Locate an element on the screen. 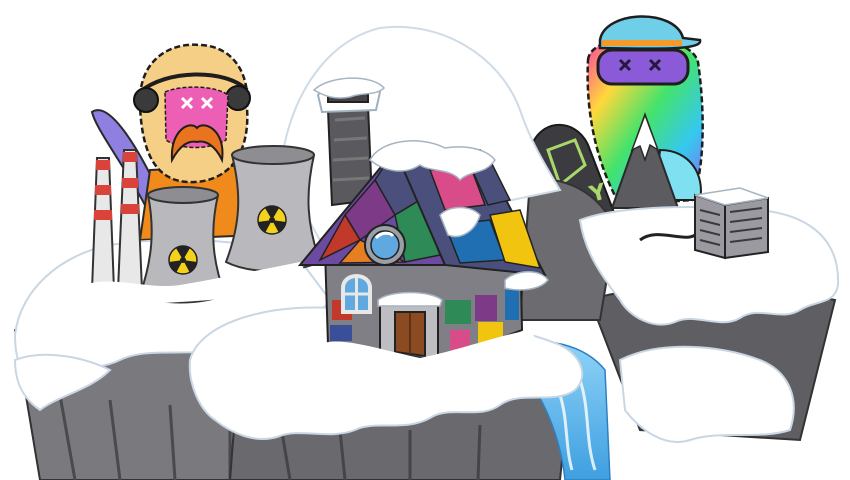 Image resolution: width=850 pixels, height=480 pixels. cottage-arched-window is located at coordinates (356, 294).